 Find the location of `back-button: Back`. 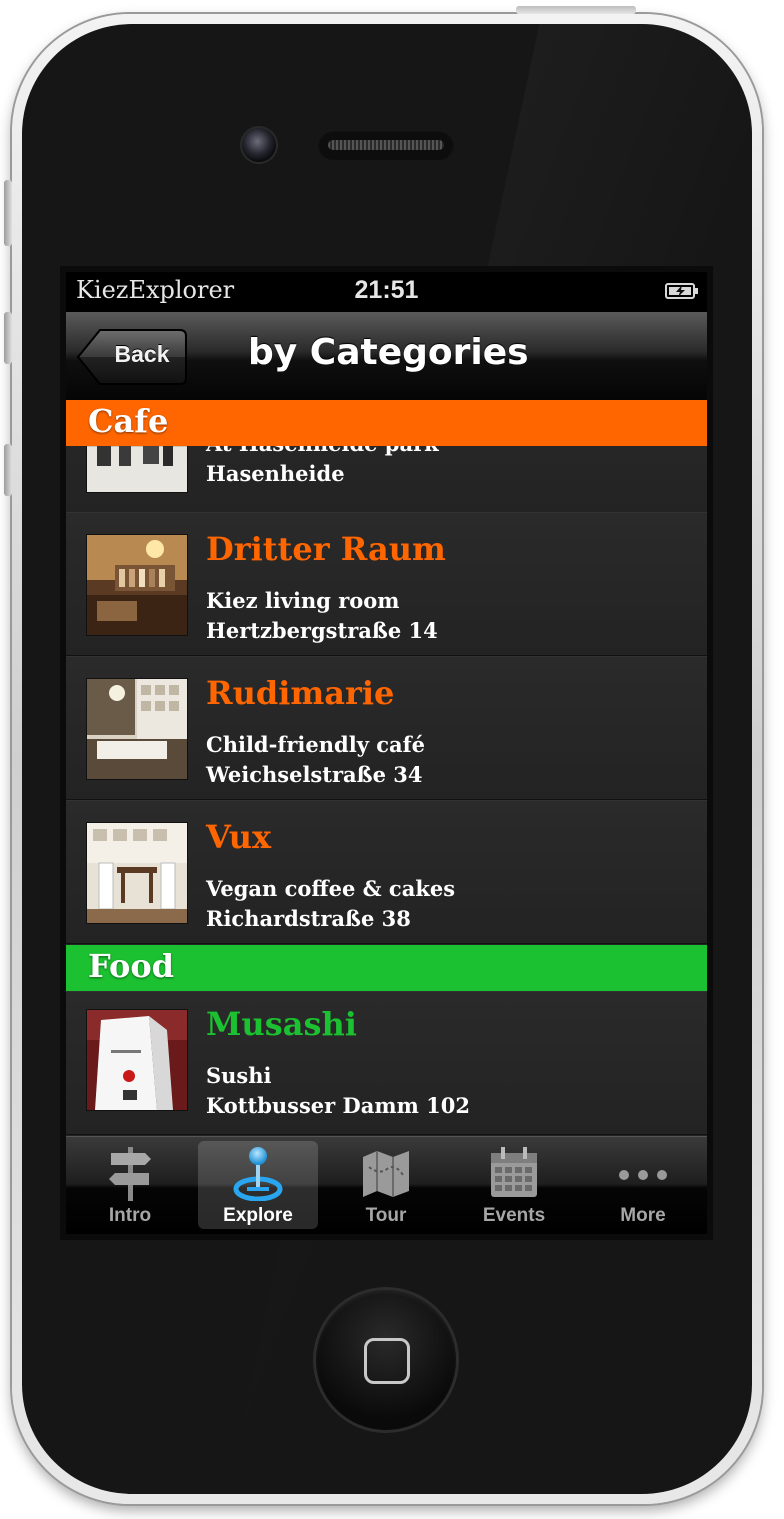

back-button: Back is located at coordinates (132, 357).